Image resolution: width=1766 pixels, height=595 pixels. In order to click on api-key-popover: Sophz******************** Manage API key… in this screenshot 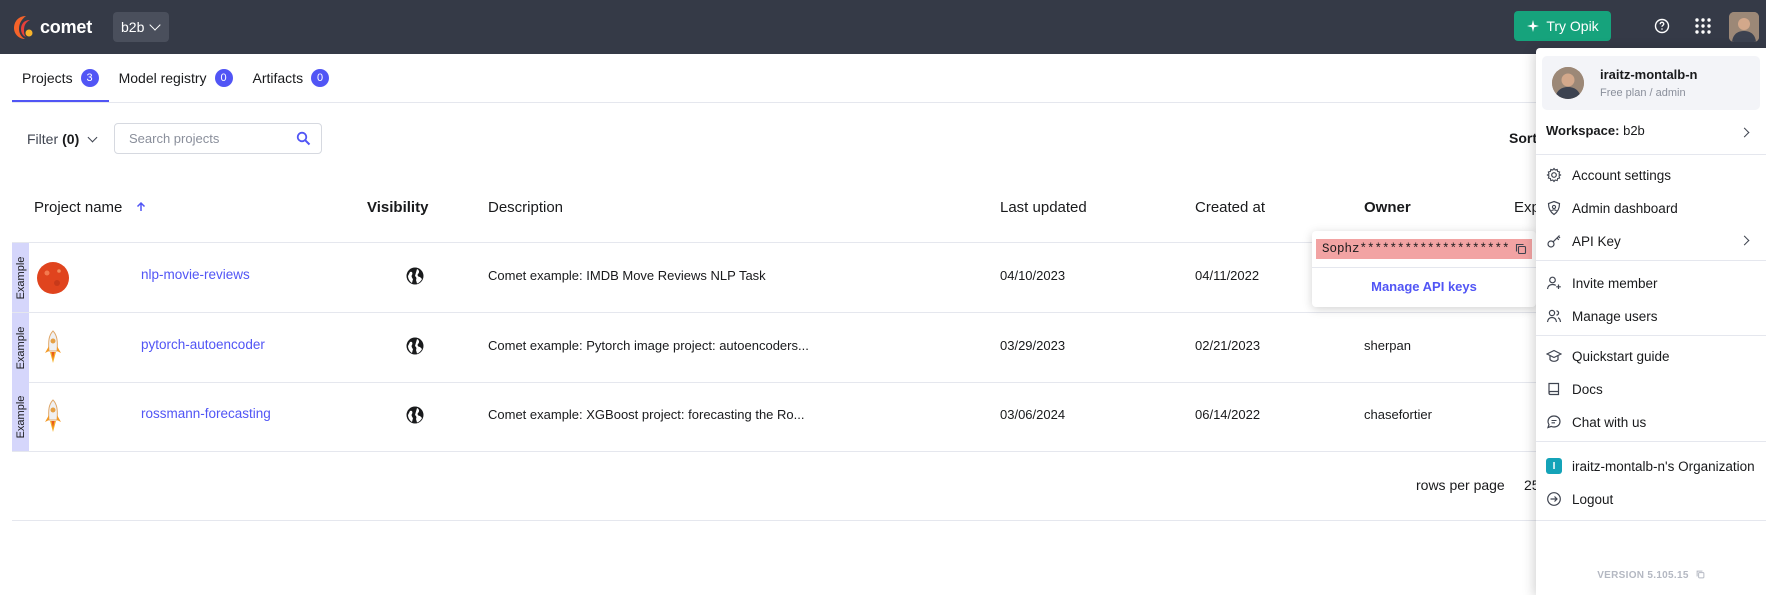, I will do `click(1424, 269)`.